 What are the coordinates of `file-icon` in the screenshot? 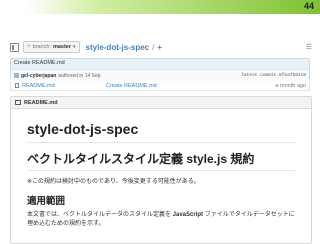 It's located at (17, 85).